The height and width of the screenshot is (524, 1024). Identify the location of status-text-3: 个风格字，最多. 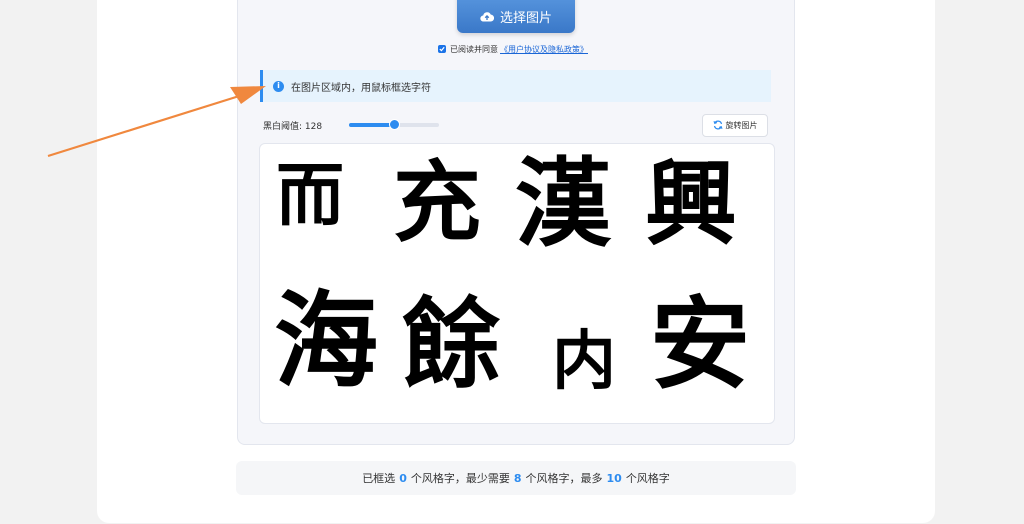
(564, 478).